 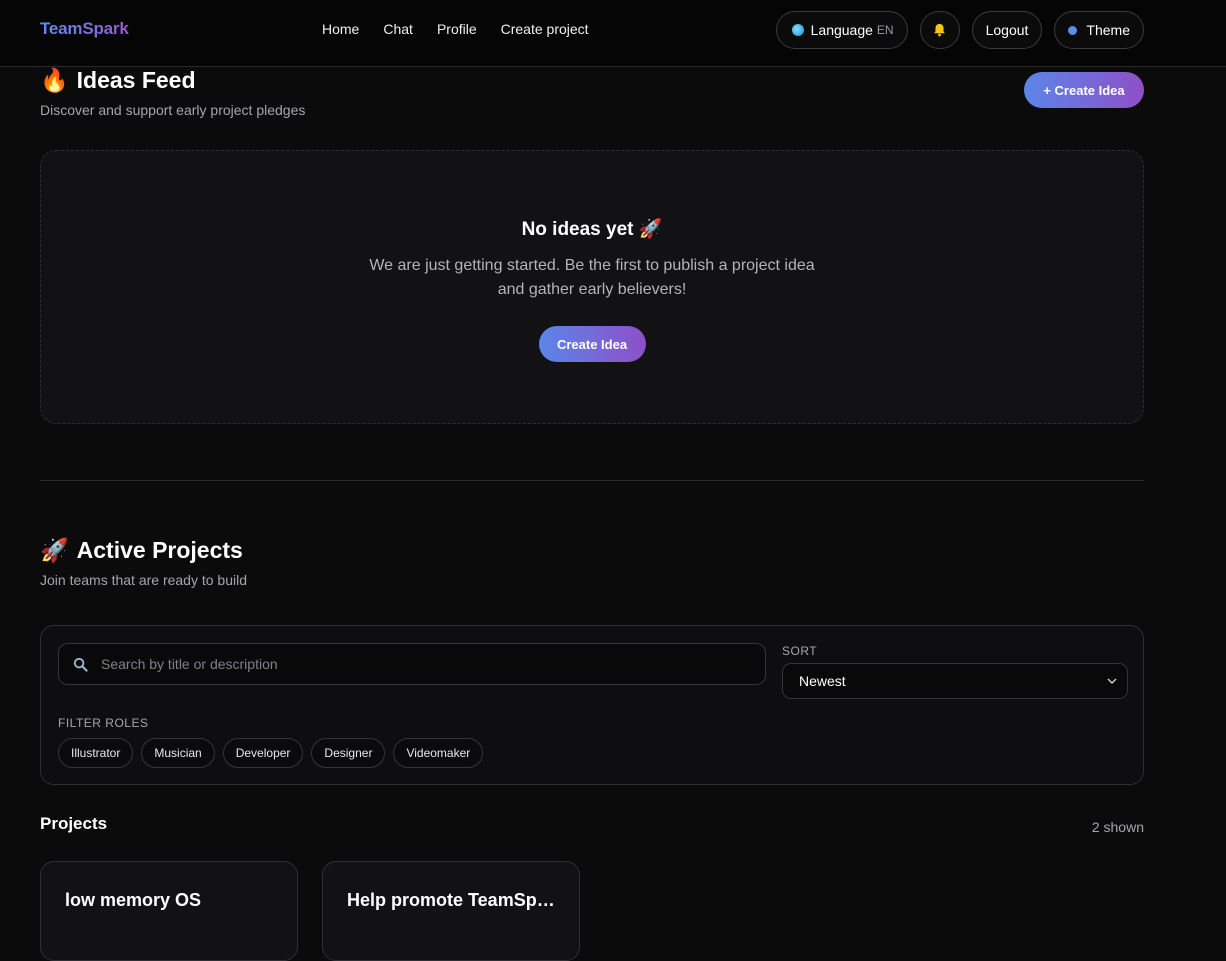 I want to click on create-idea-button: + Create Idea, so click(x=1084, y=90).